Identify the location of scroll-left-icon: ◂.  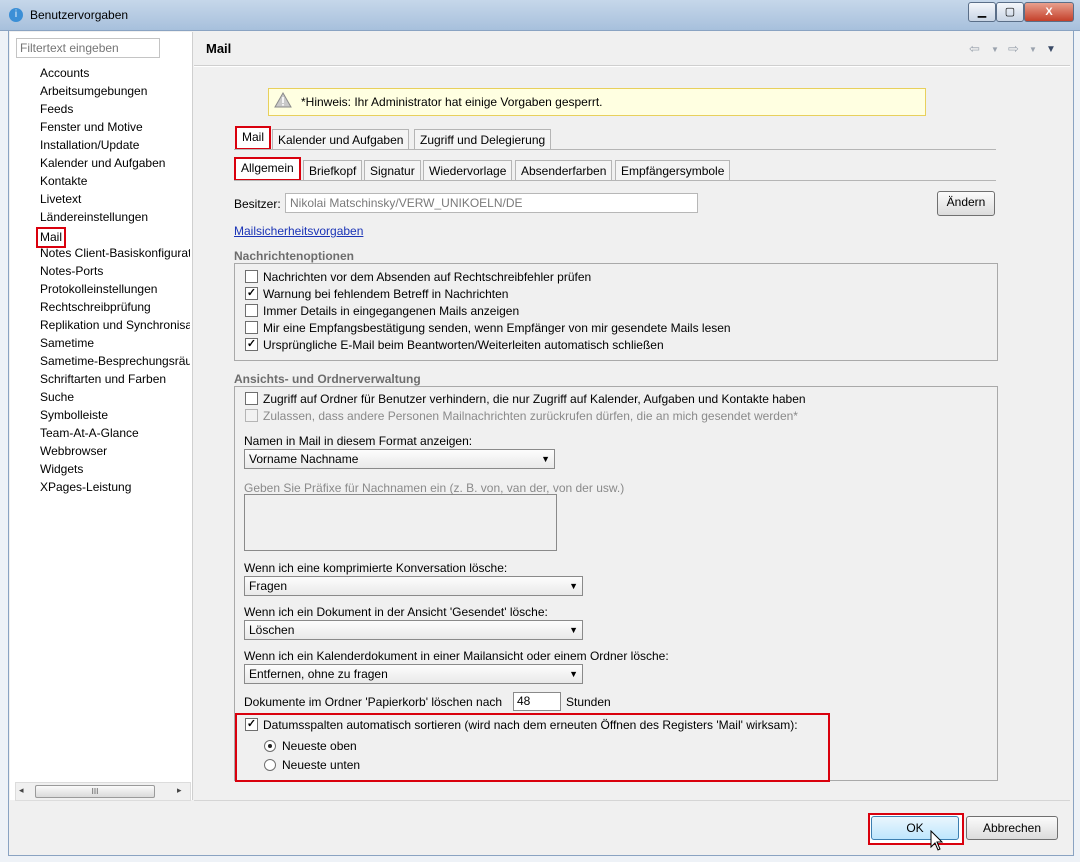
(21, 790).